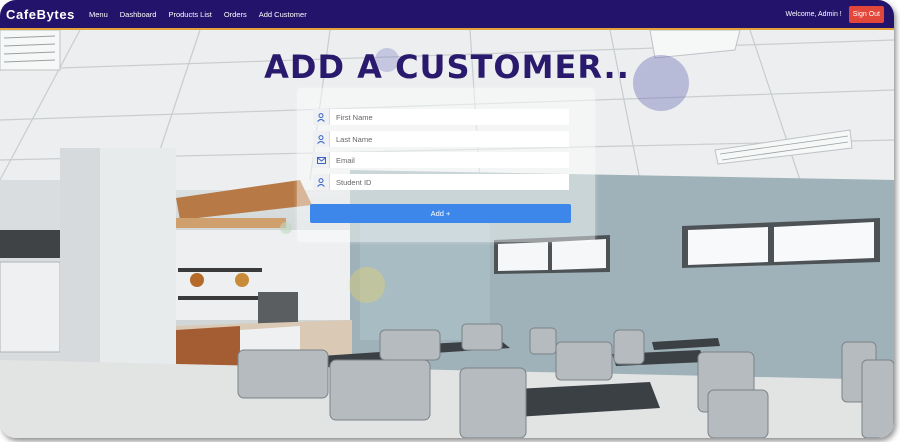 The width and height of the screenshot is (900, 442). I want to click on nav-user-area: Welcome, Admin ! Sign Out, so click(834, 14).